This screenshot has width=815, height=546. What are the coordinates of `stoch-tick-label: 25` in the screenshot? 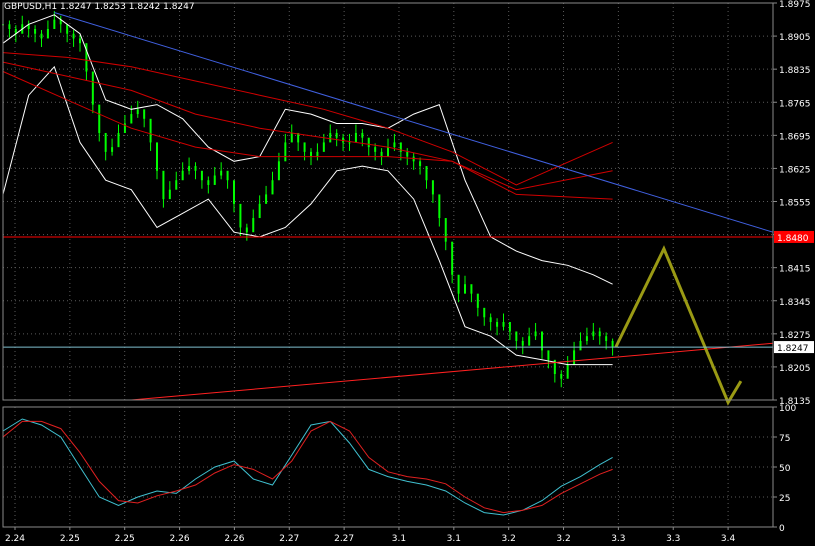 It's located at (784, 499).